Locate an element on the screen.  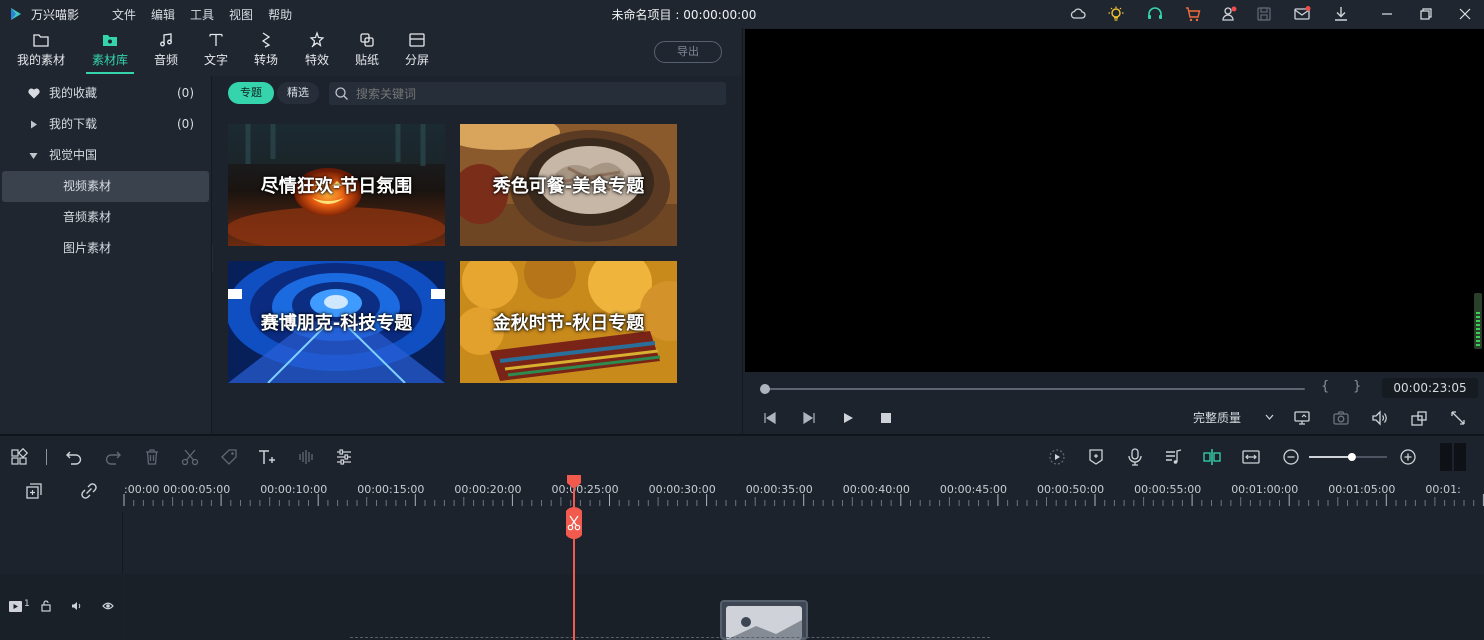
sidebar-item-favorites: 我的收藏 (0) is located at coordinates (105, 93).